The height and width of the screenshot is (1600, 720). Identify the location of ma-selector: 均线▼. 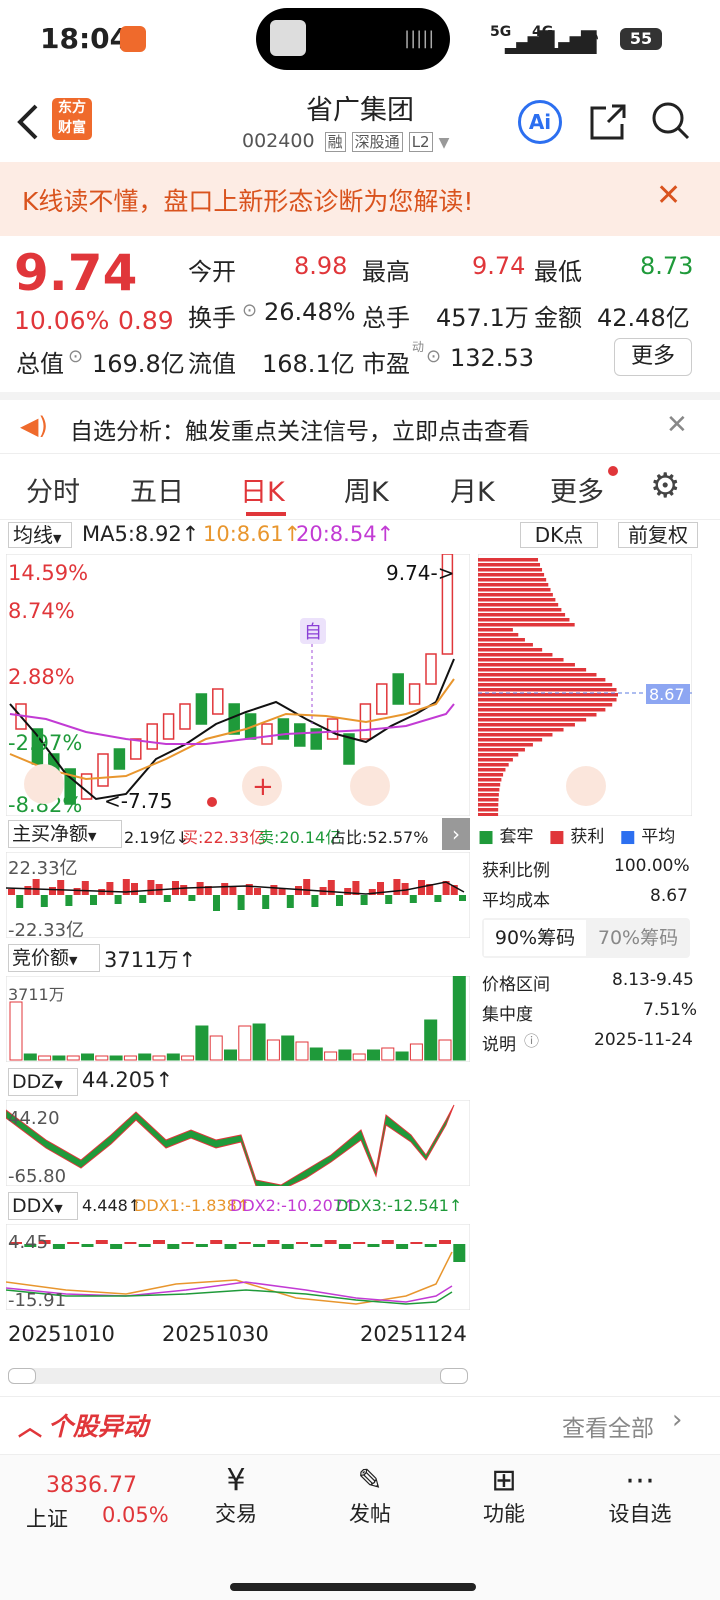
(40, 535).